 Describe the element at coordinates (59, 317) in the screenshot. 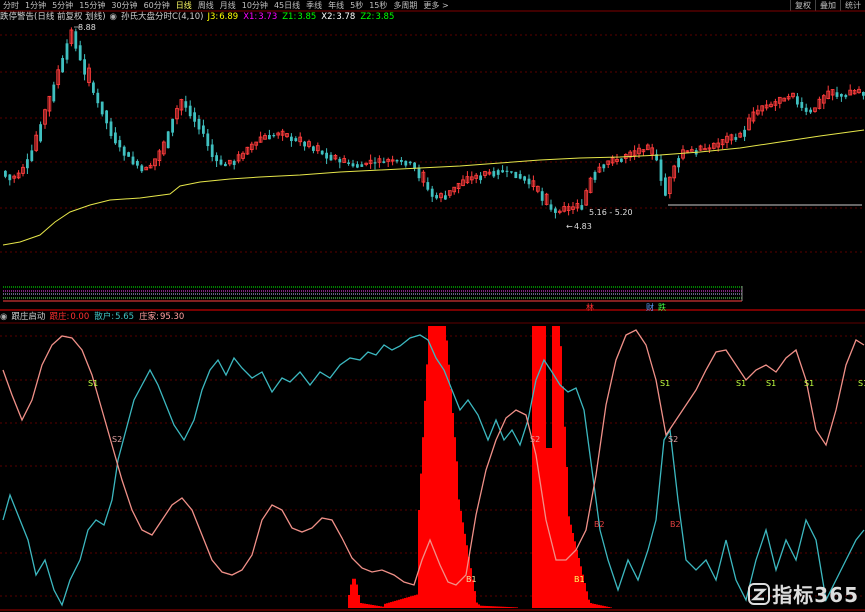

I see `value-label: 跟庄:` at that location.